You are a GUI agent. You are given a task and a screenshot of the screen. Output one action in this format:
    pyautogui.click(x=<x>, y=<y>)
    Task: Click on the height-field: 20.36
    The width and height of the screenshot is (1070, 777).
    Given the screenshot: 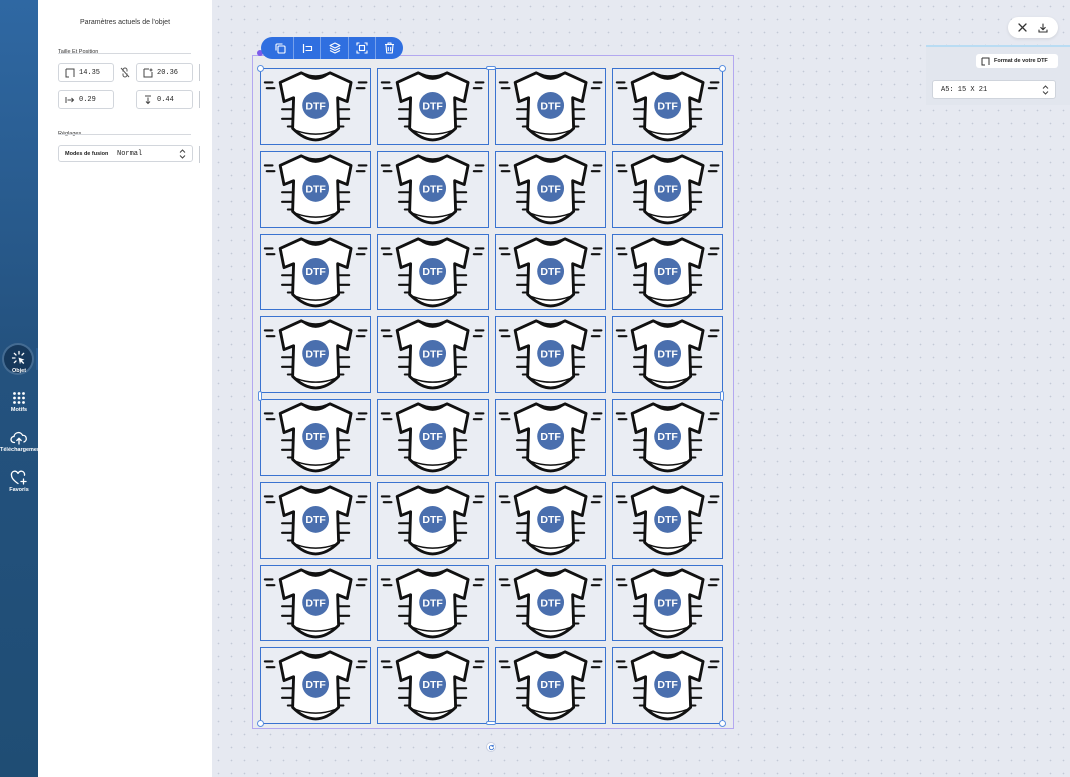 What is the action you would take?
    pyautogui.click(x=164, y=72)
    